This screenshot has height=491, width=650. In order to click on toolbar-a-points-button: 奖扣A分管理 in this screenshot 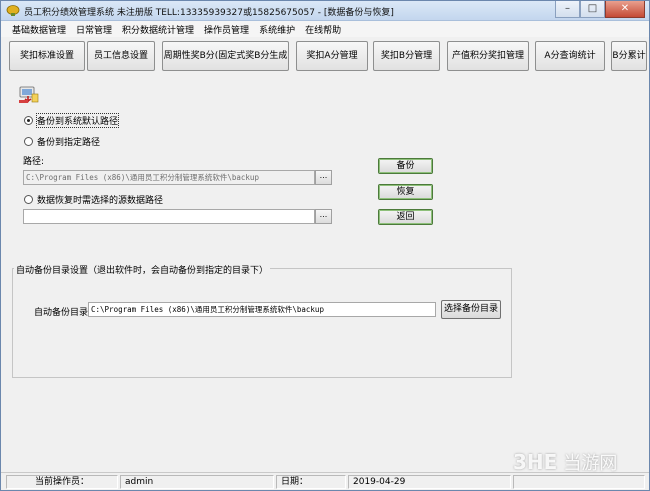, I will do `click(332, 56)`.